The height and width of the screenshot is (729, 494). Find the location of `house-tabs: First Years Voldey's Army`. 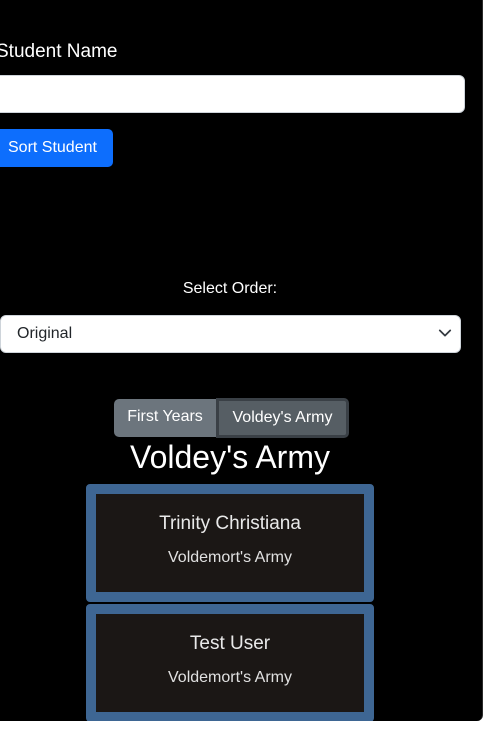

house-tabs: First Years Voldey's Army is located at coordinates (231, 418).